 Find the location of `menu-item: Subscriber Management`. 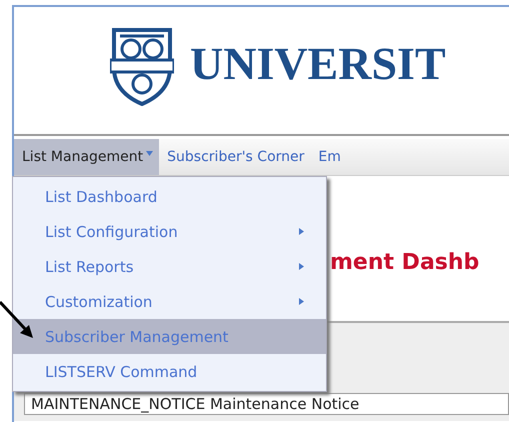

menu-item: Subscriber Management is located at coordinates (169, 336).